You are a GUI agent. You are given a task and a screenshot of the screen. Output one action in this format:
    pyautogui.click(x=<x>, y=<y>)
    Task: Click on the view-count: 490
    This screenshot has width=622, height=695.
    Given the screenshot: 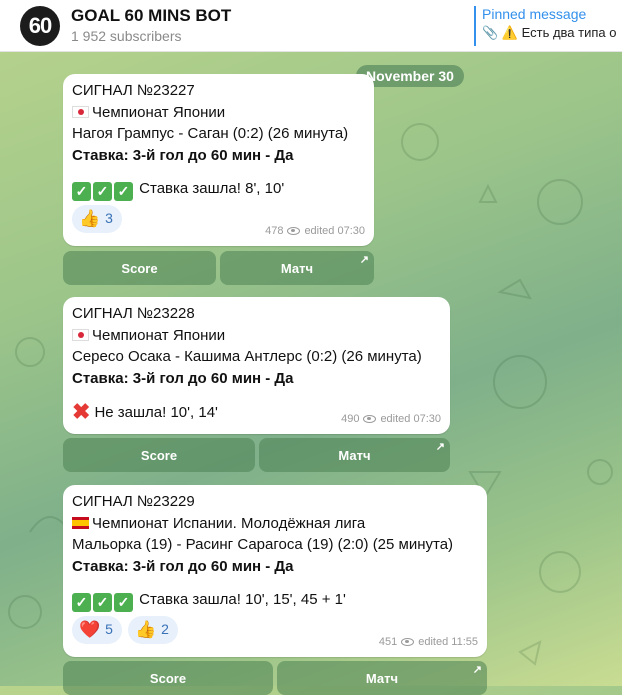 What is the action you would take?
    pyautogui.click(x=350, y=418)
    